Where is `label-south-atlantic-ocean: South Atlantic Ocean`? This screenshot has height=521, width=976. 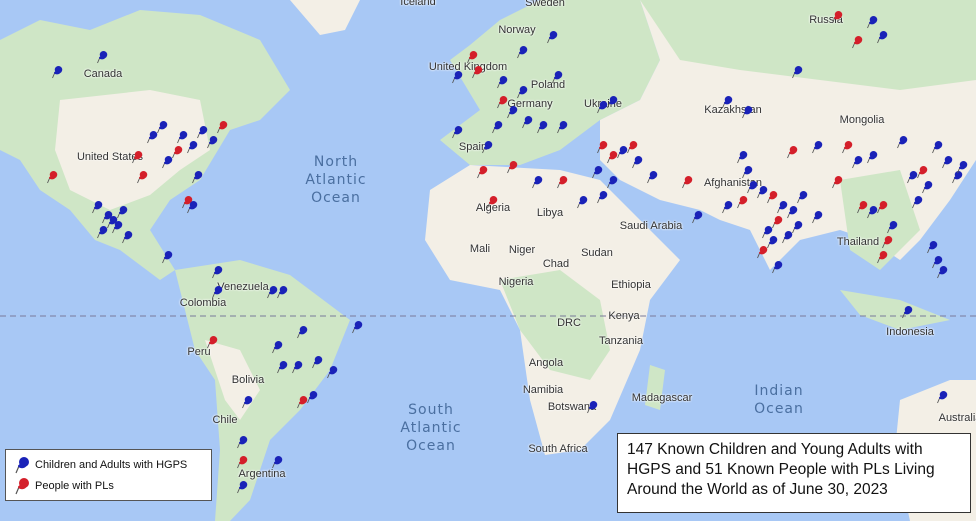 label-south-atlantic-ocean: South Atlantic Ocean is located at coordinates (431, 428).